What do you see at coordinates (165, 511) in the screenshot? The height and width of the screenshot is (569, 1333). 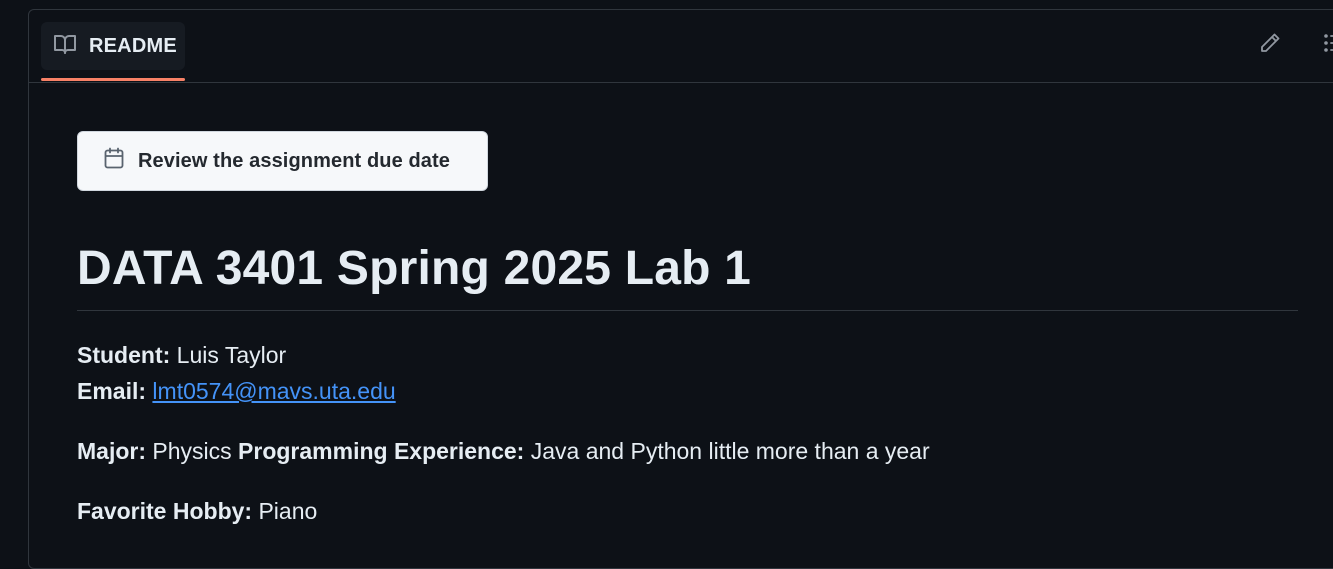 I see `hobby-label: Favorite Hobby:` at bounding box center [165, 511].